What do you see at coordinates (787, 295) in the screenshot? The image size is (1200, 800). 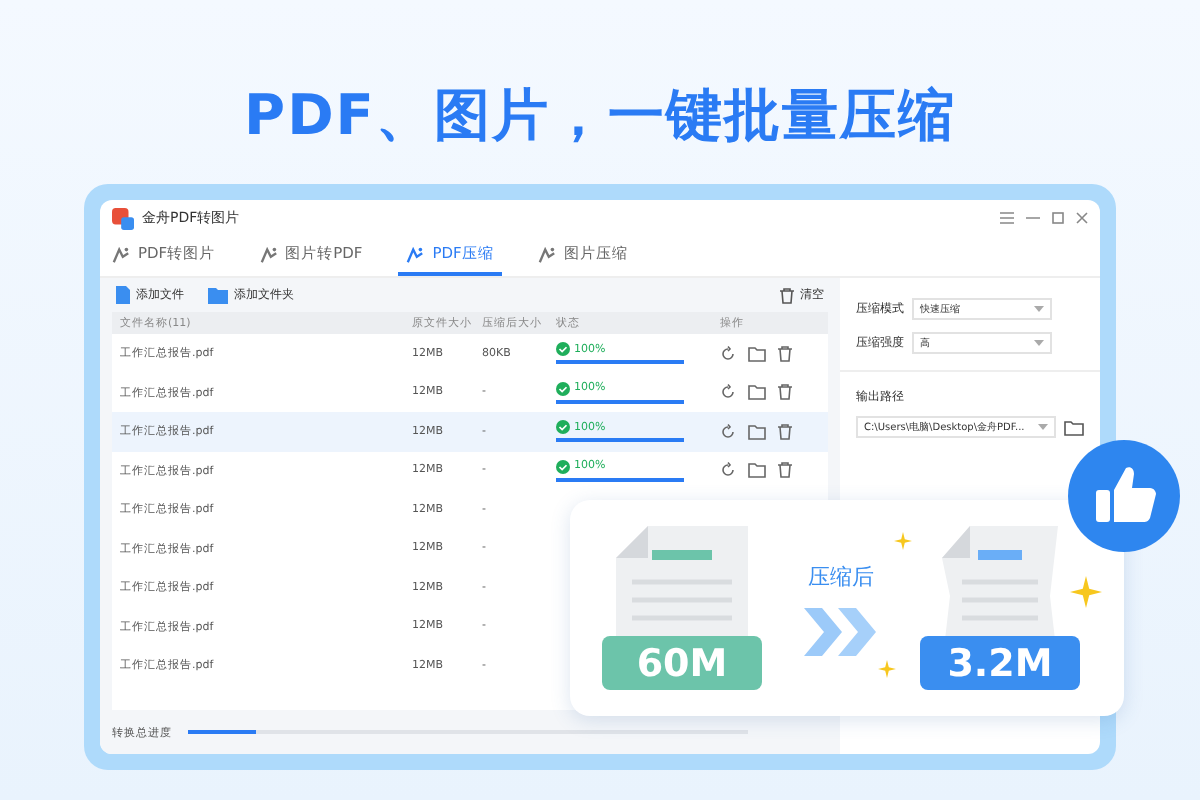 I see `trash-icon` at bounding box center [787, 295].